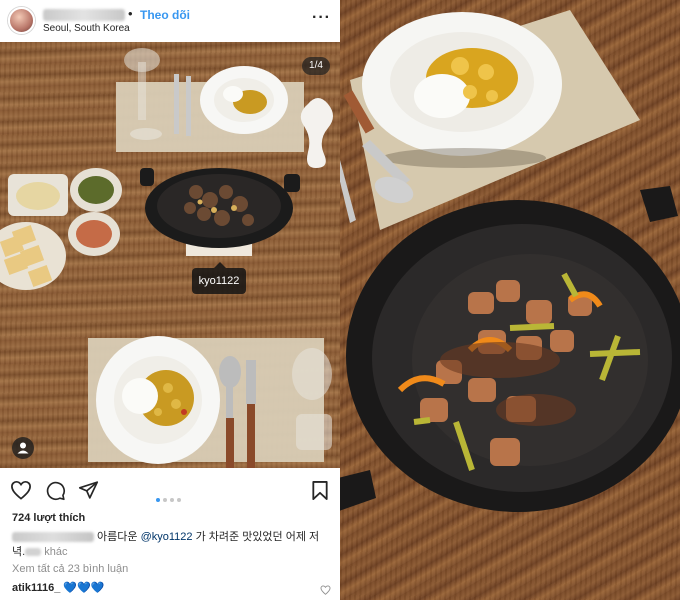 The image size is (680, 600). I want to click on post-caption: 아름다운 @kyo1122 가 차려준 맛있었던 어제 저 녁. khác, so click(172, 545).